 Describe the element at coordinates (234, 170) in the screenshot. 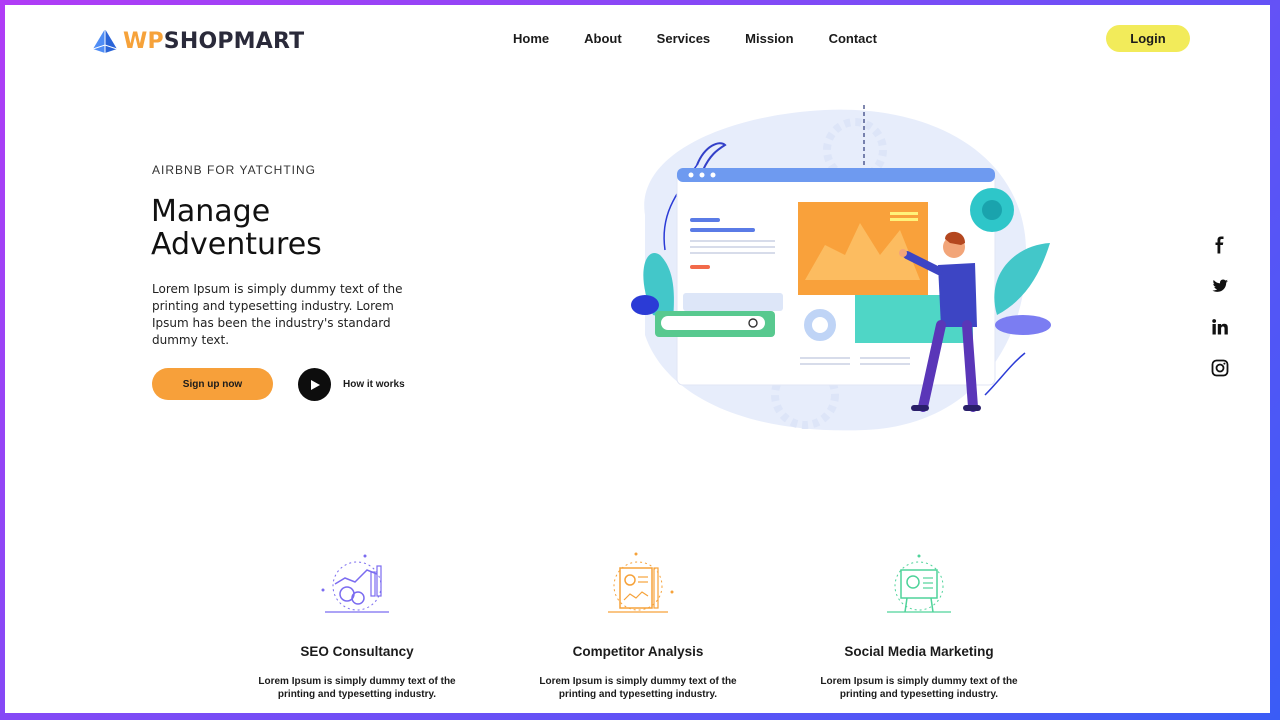

I see `hero-eyebrow: AIRBNB FOR YATCHTING` at that location.